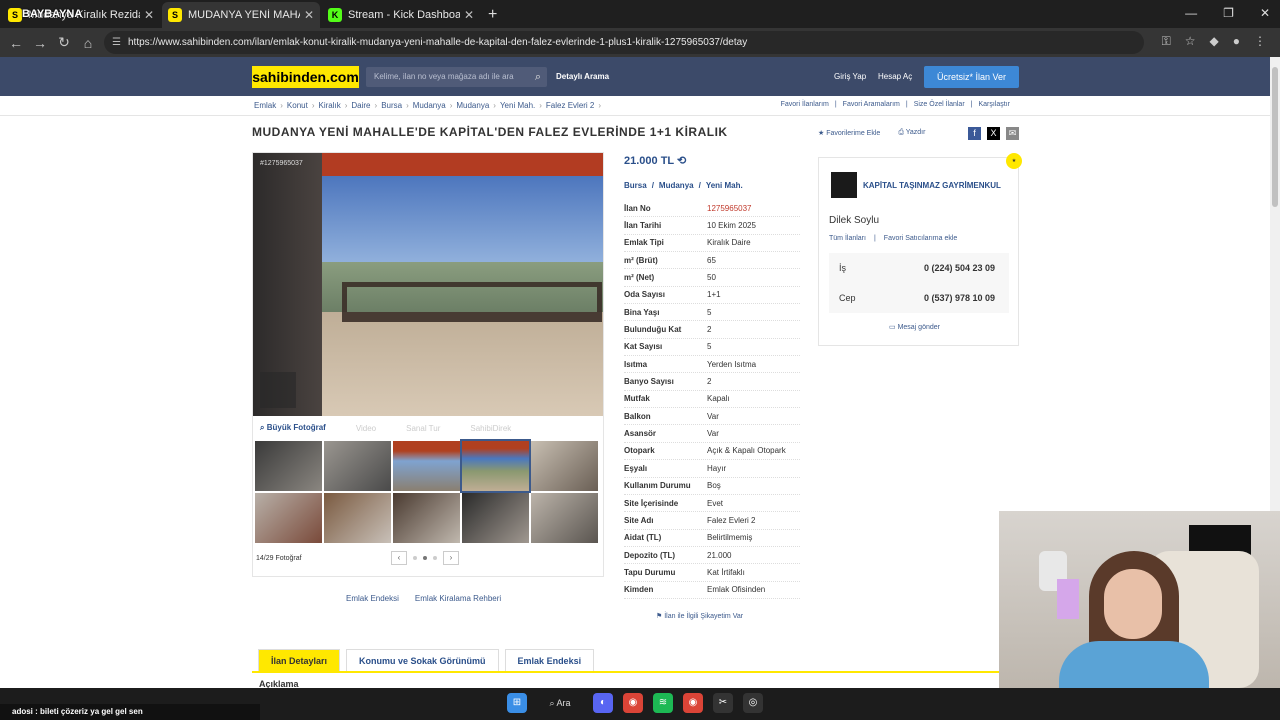  Describe the element at coordinates (746, 451) in the screenshot. I see `spec-value: Açık & Kapalı Otopark` at that location.